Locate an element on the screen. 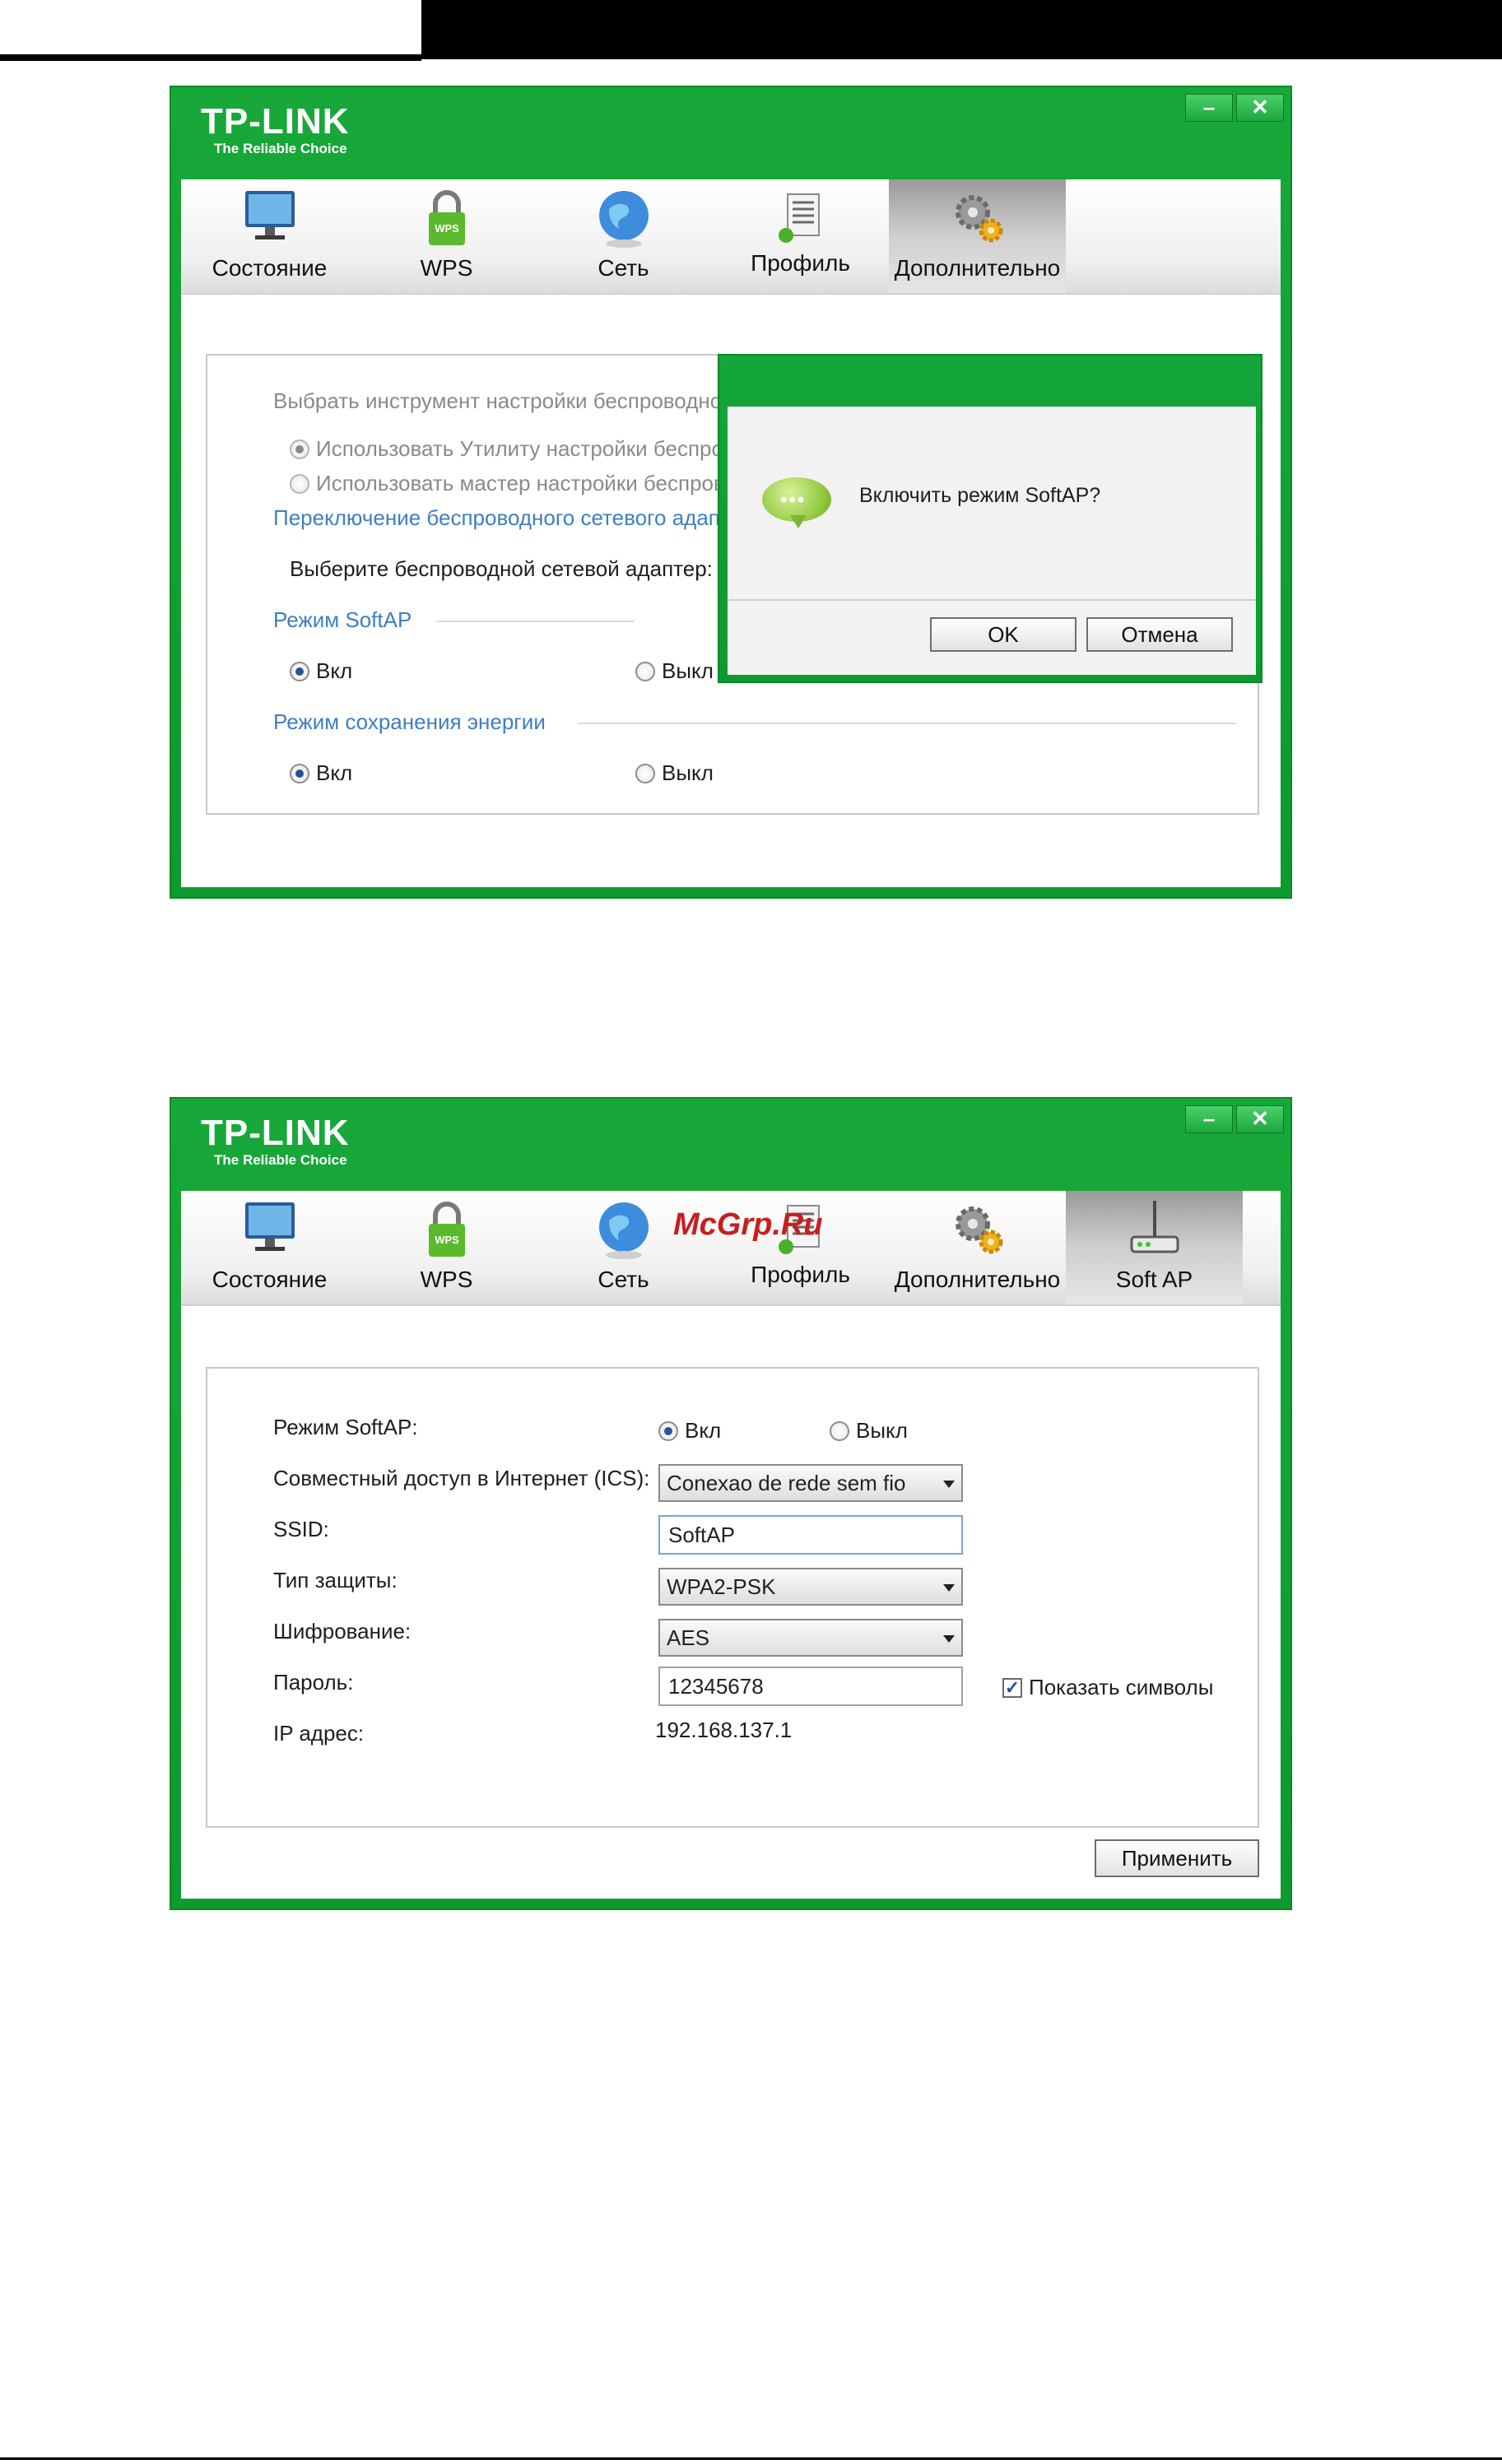 Image resolution: width=1502 pixels, height=2464 pixels. softap-off-label: Выкл is located at coordinates (688, 670).